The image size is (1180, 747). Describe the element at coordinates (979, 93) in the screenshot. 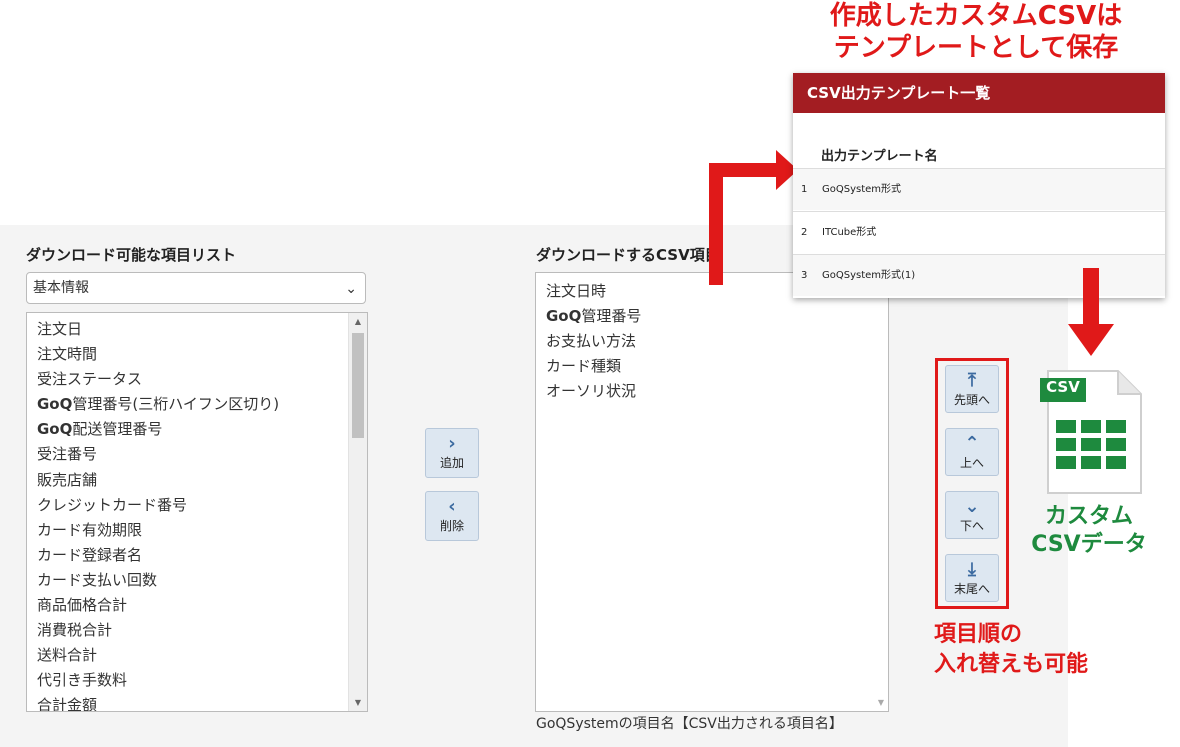

I see `template-popup-title: CSV出力テンプレート一覧` at that location.